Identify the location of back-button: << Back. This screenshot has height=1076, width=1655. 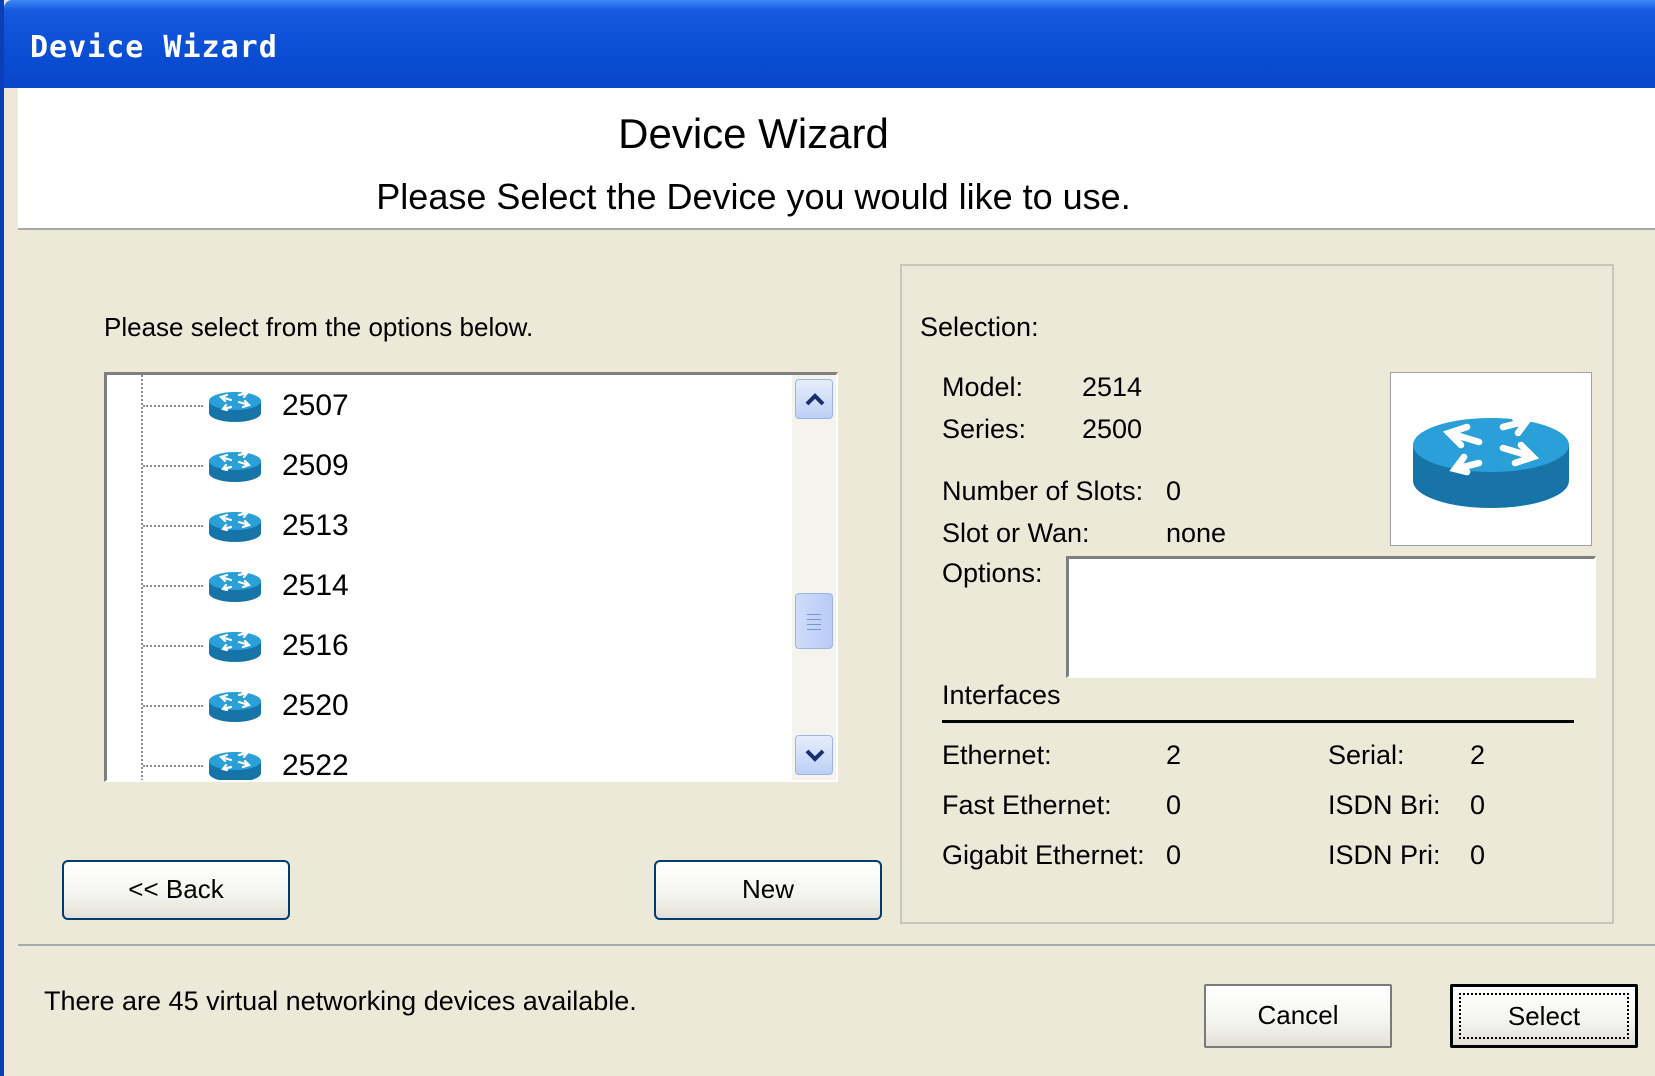
(176, 890).